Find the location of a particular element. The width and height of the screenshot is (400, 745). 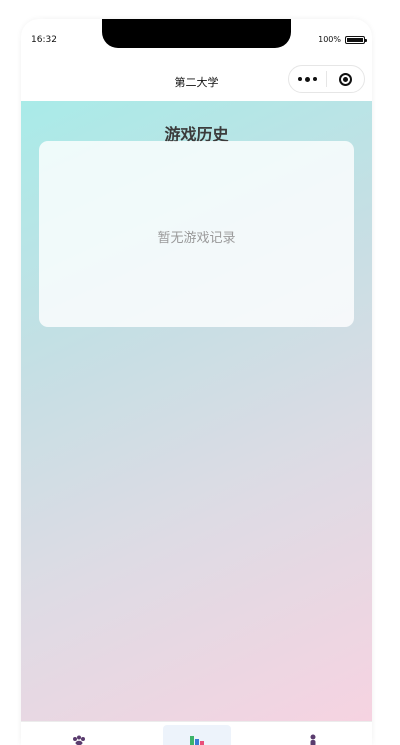

paw-icon is located at coordinates (79, 740).